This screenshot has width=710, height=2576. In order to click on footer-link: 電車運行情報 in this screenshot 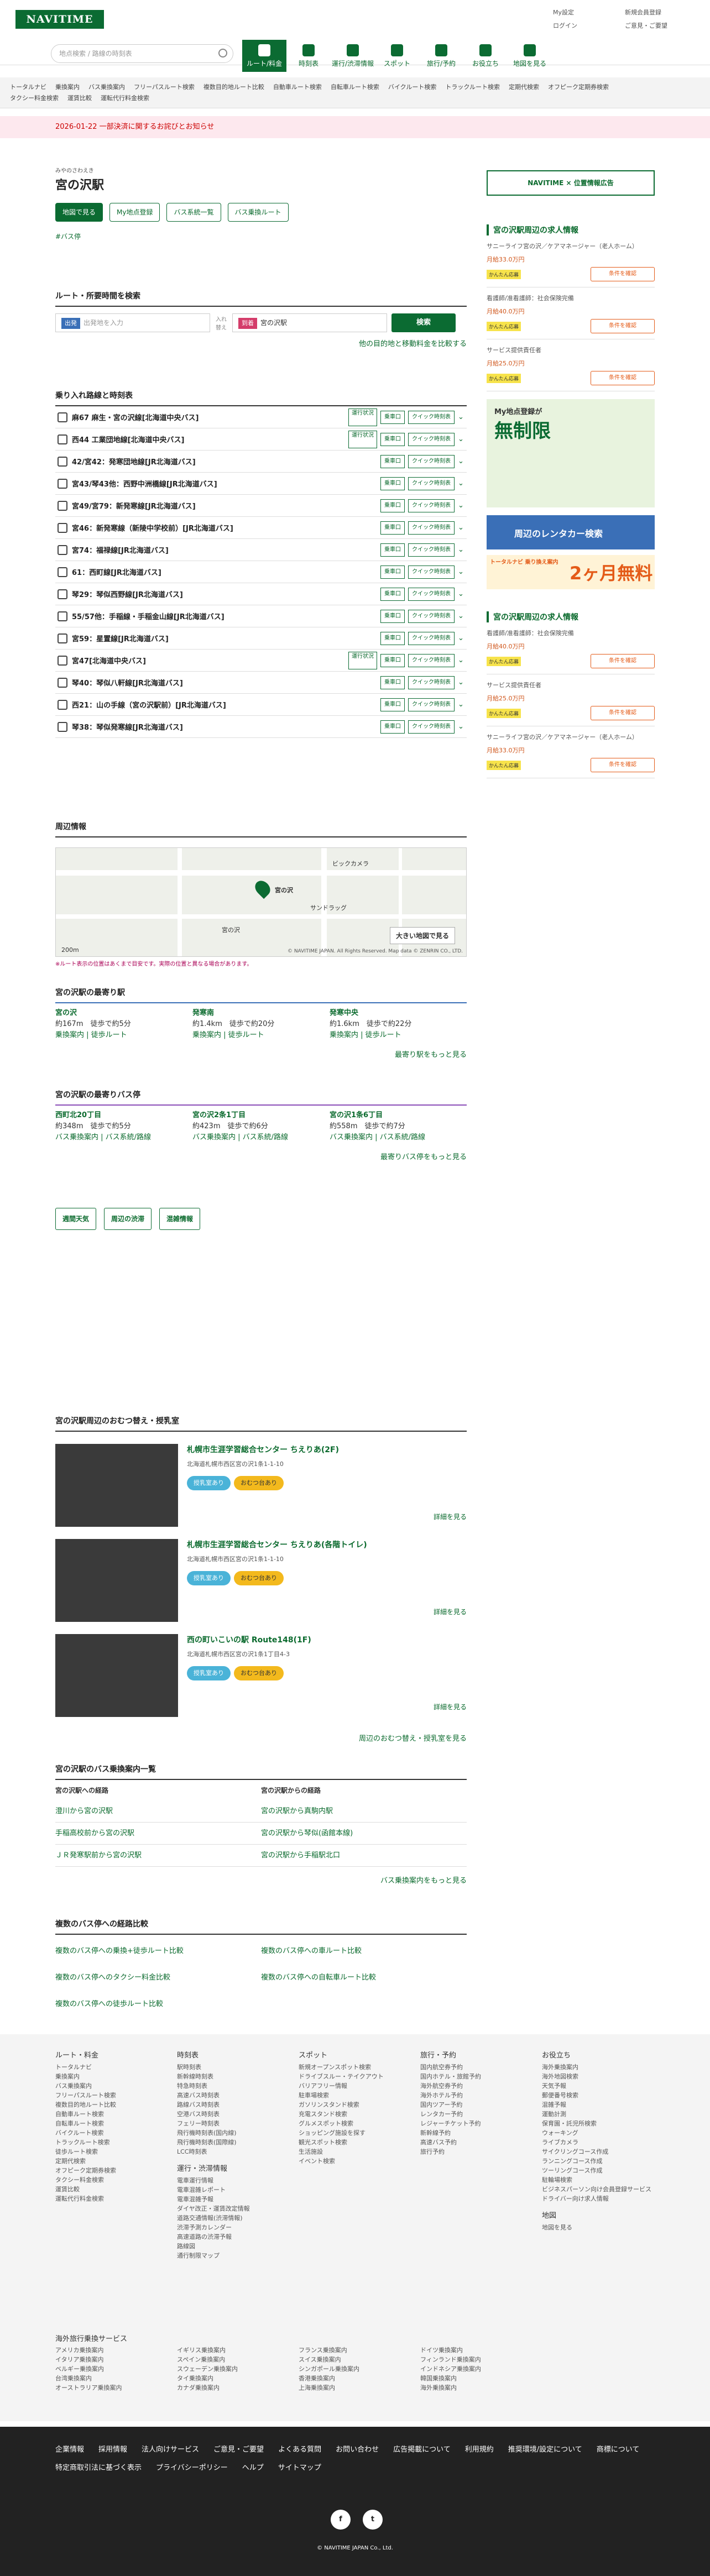, I will do `click(238, 2180)`.